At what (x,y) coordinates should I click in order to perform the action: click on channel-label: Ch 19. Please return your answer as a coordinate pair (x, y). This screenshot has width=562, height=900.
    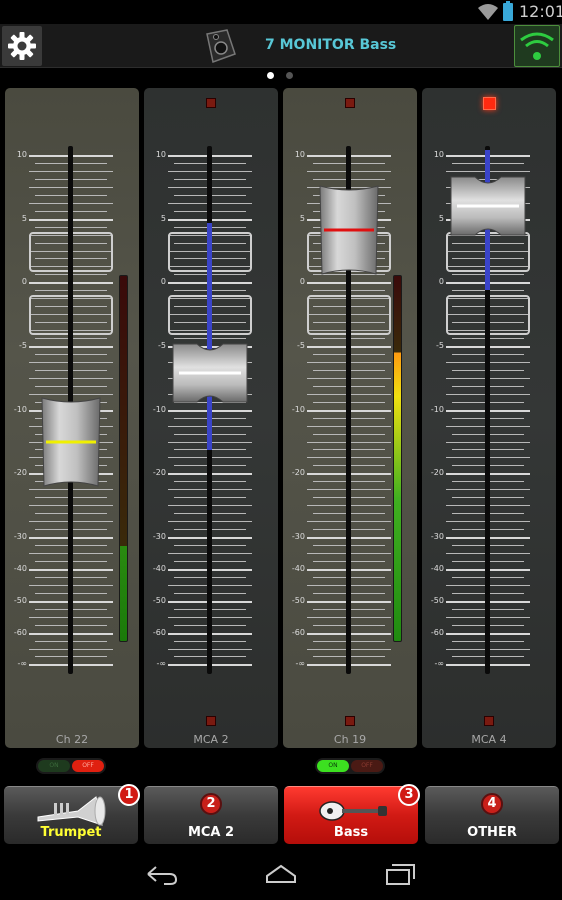
    Looking at the image, I should click on (350, 739).